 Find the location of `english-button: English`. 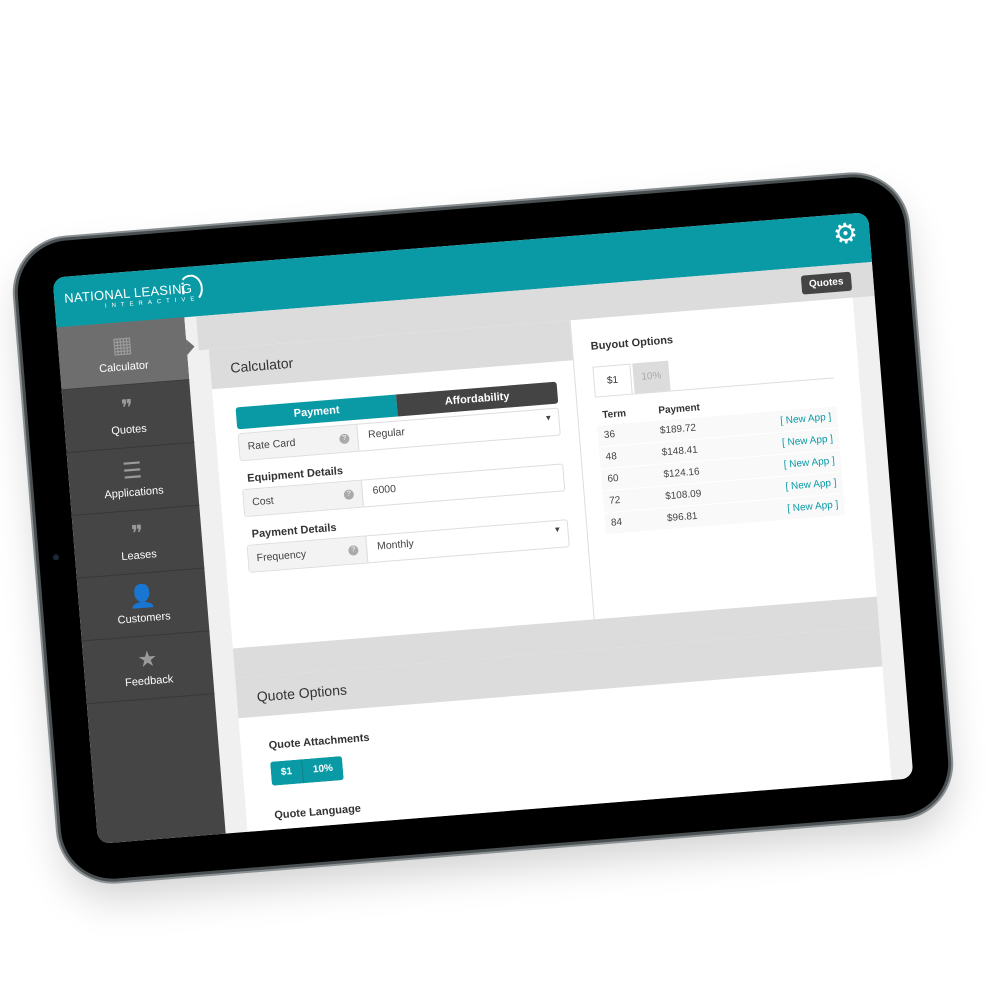

english-button: English is located at coordinates (304, 835).